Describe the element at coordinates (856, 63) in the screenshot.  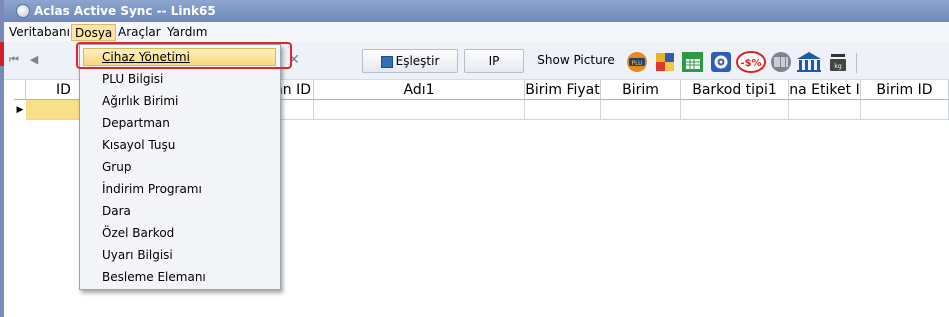
I see `toolbar-separator` at that location.